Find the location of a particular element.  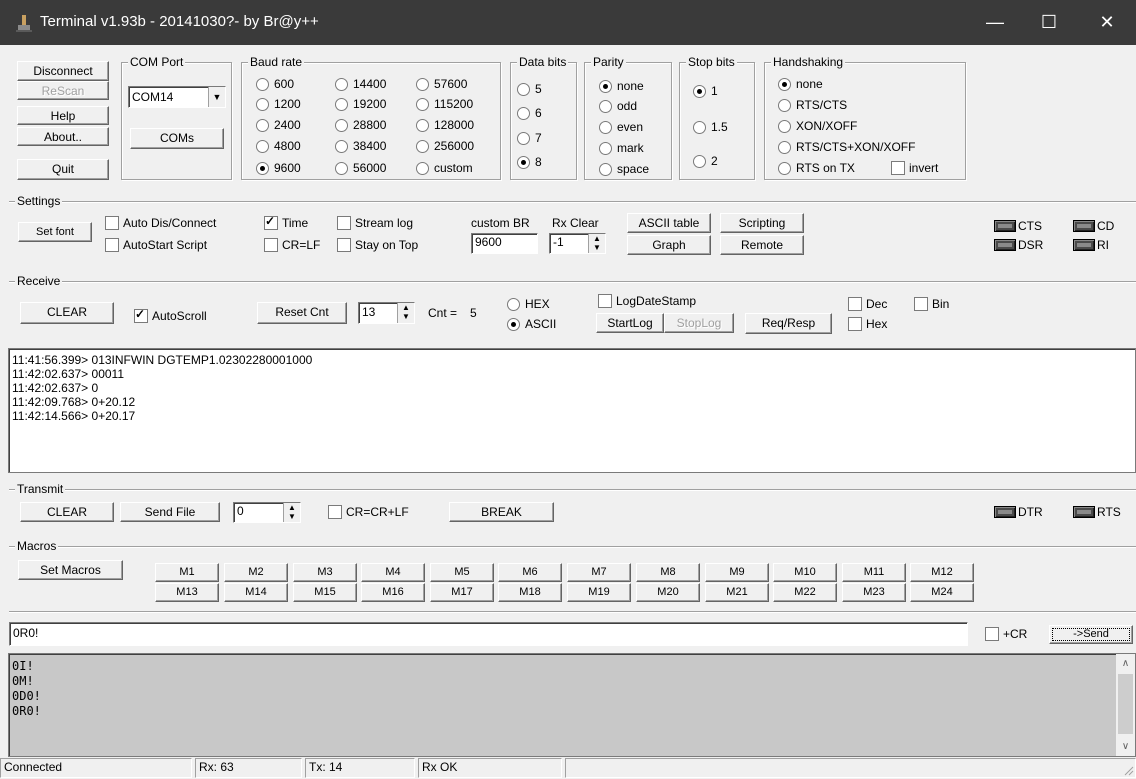

macro-button-m10: M10 is located at coordinates (805, 572).